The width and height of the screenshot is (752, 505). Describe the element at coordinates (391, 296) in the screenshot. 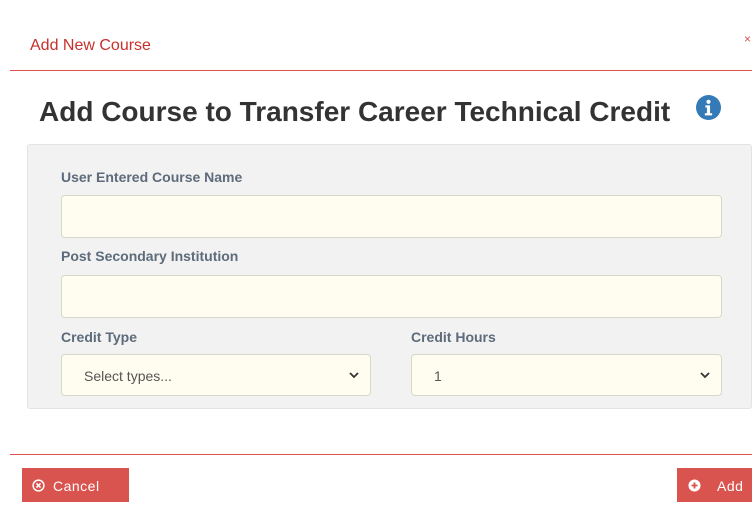

I see `institution-input` at that location.